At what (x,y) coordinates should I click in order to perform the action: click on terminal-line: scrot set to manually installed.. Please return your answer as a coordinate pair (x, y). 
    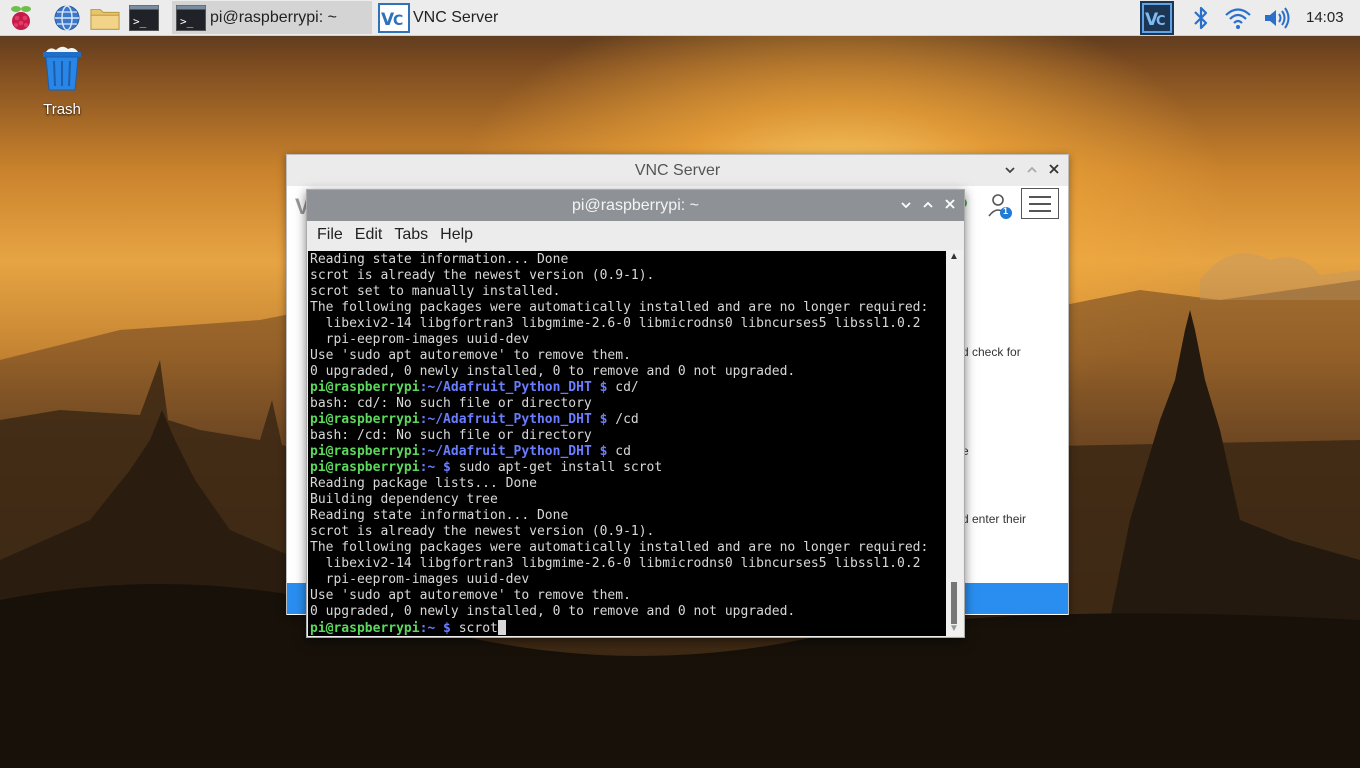
    Looking at the image, I should click on (435, 291).